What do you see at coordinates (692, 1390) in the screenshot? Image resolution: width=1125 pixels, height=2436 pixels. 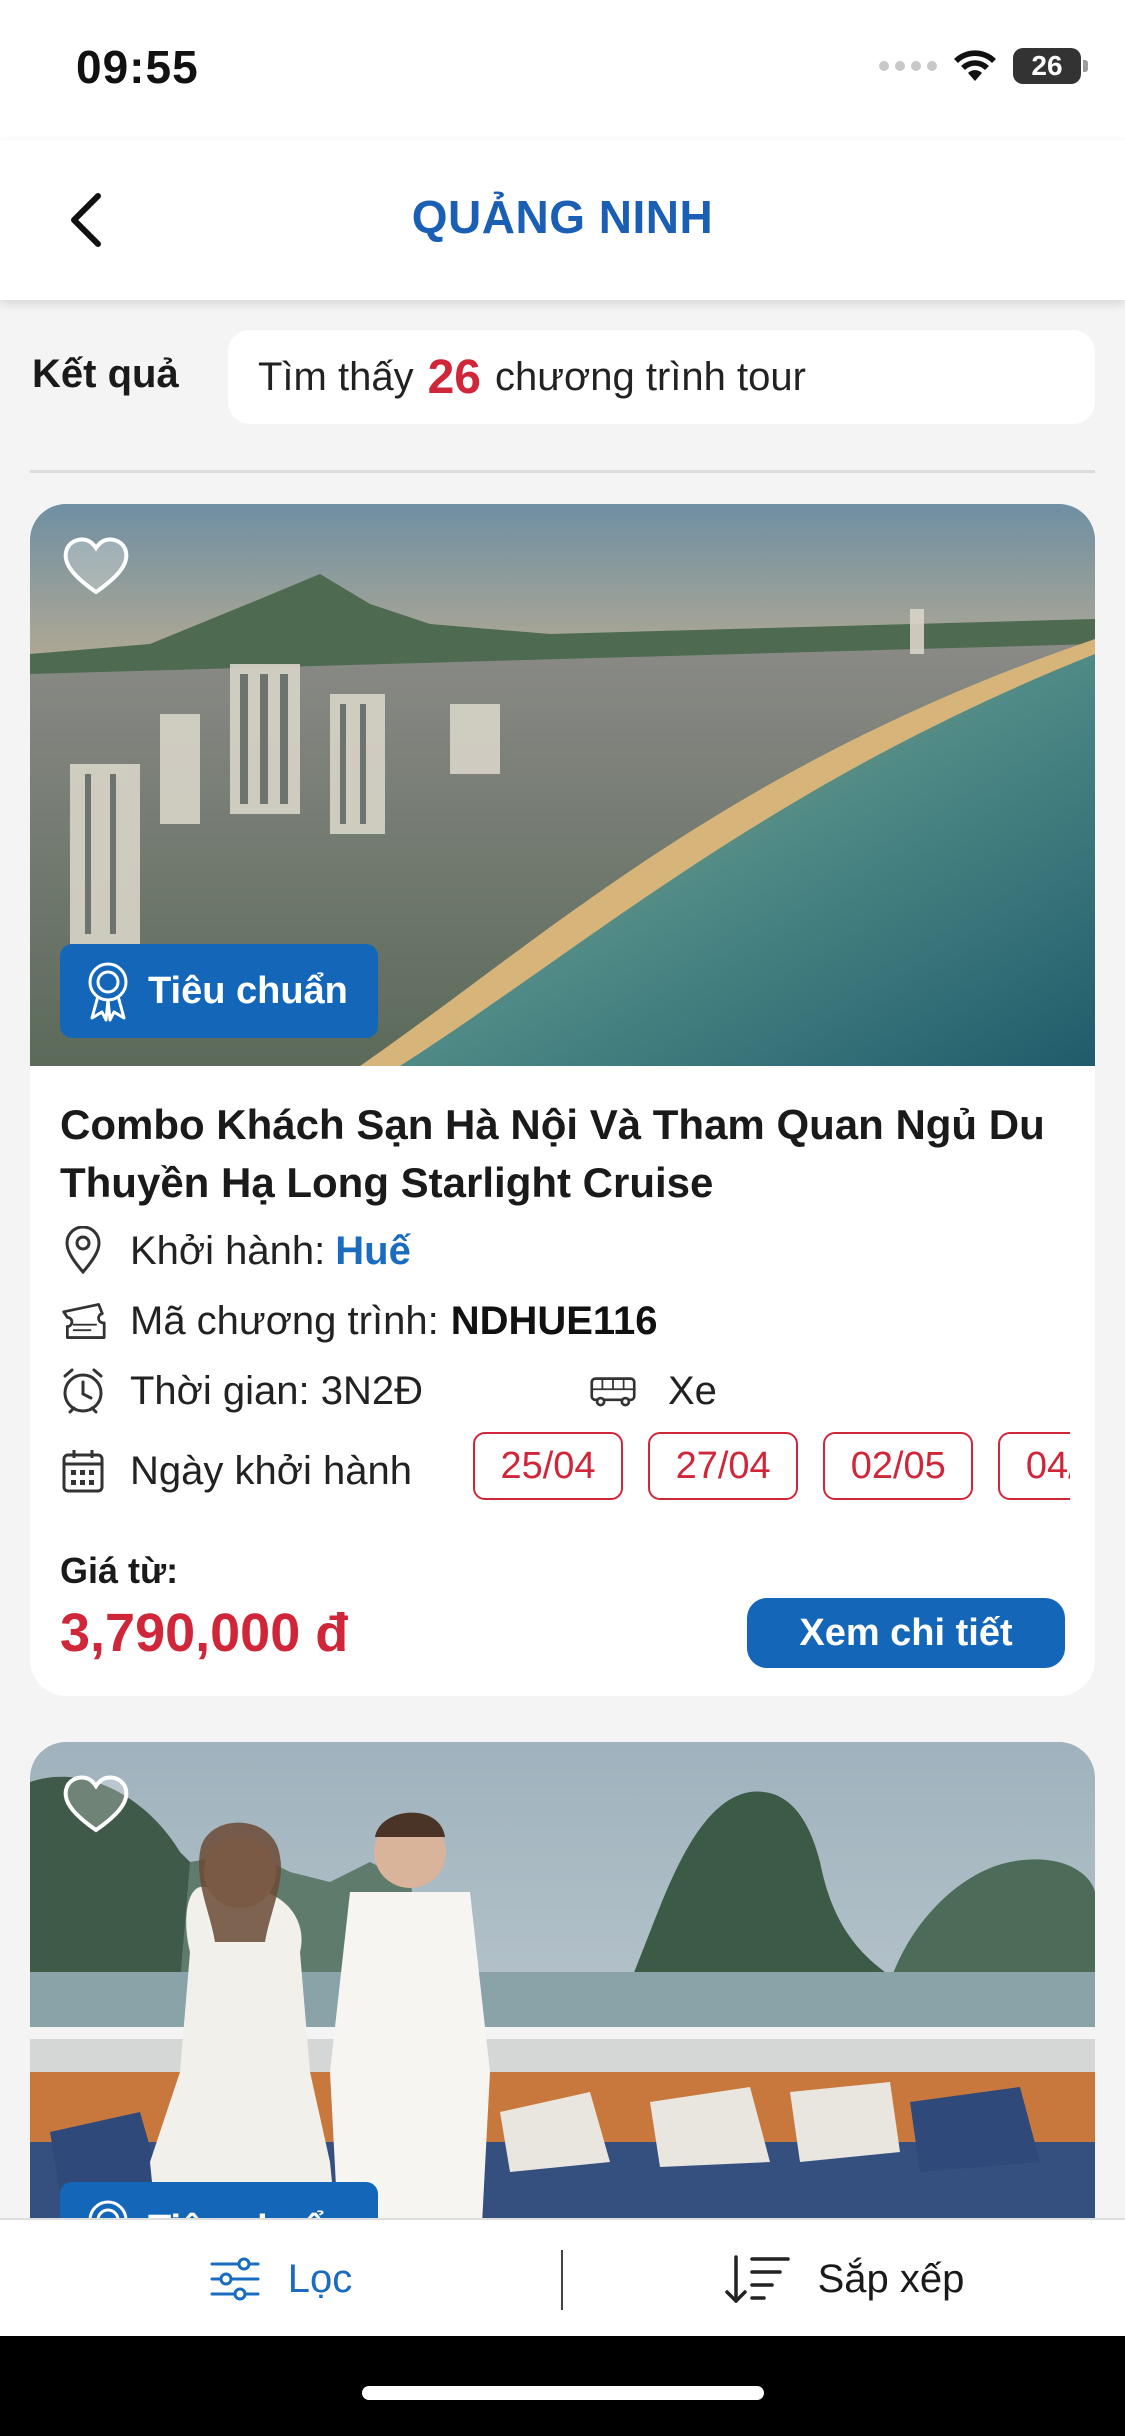 I see `vehicle-label: Xe` at bounding box center [692, 1390].